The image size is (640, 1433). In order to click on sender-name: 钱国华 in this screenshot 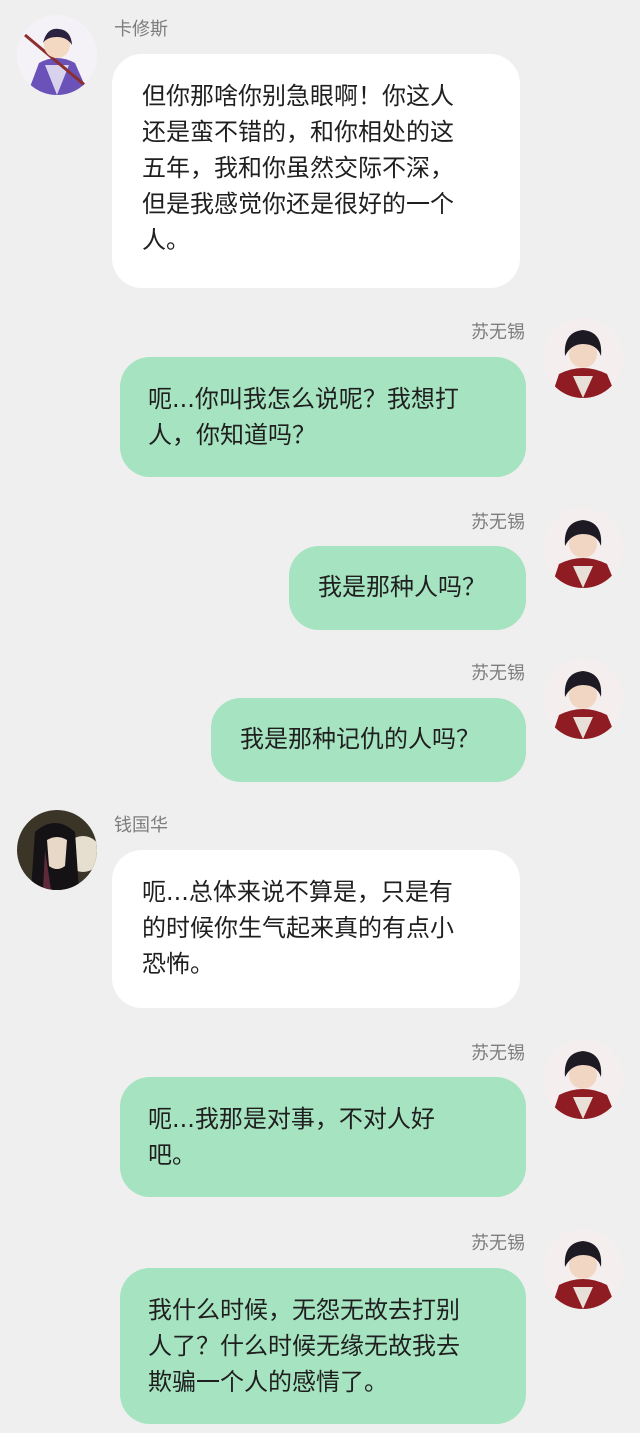, I will do `click(141, 825)`.